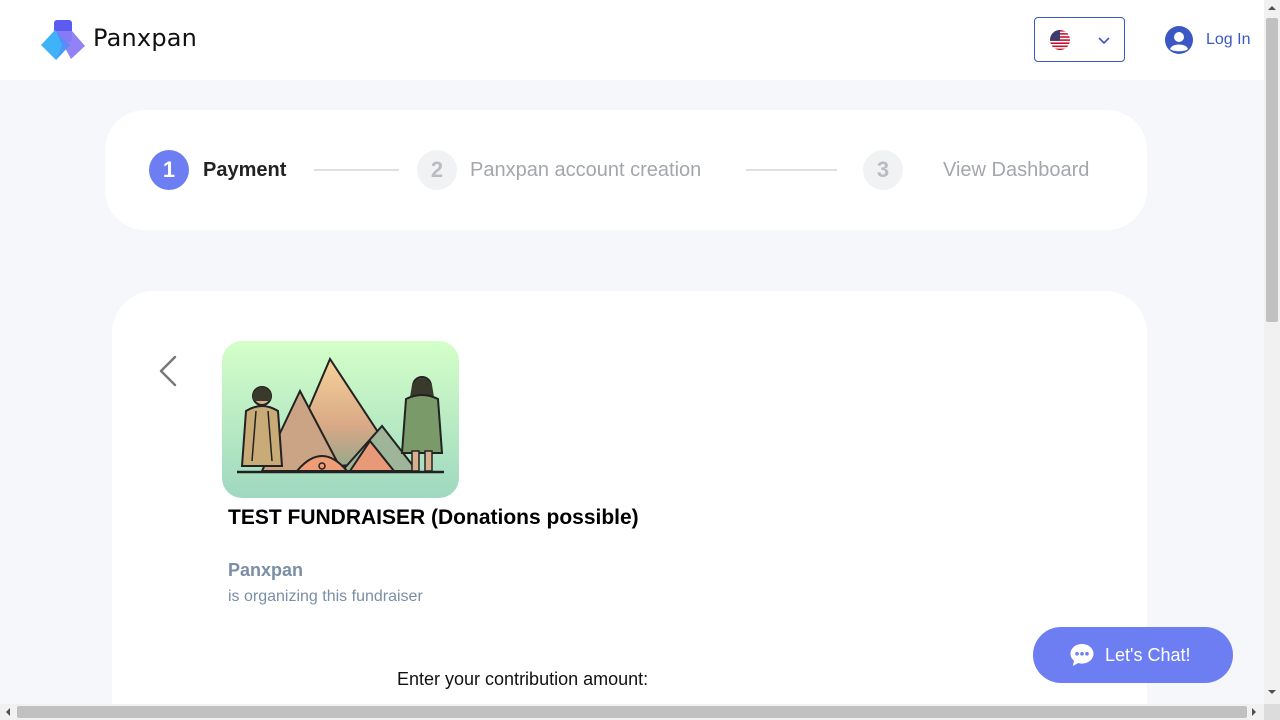 This screenshot has width=1280, height=720. What do you see at coordinates (168, 371) in the screenshot?
I see `back-arrow-icon` at bounding box center [168, 371].